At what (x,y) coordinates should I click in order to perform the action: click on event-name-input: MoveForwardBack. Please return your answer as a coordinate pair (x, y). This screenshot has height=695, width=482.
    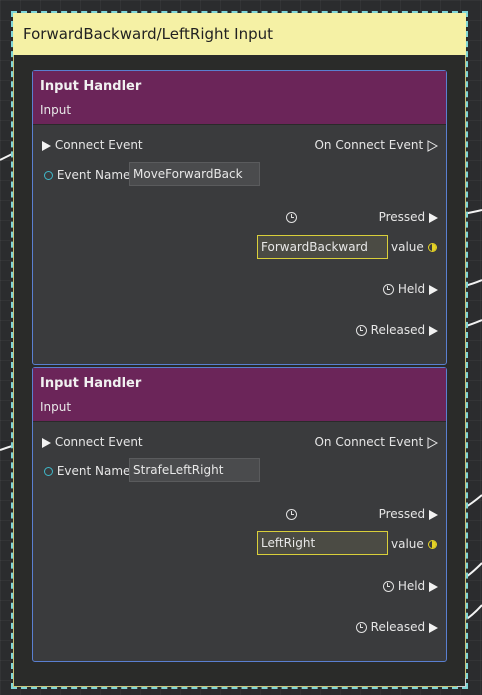
    Looking at the image, I should click on (194, 174).